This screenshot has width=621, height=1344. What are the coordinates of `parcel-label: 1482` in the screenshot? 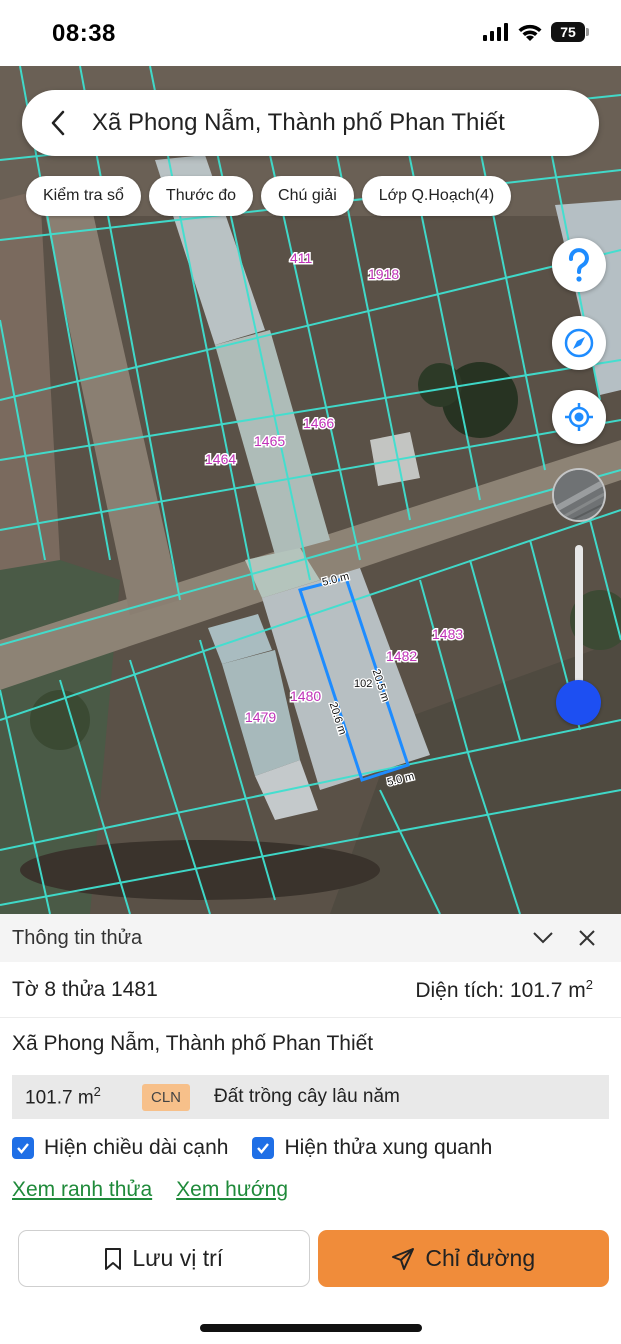 It's located at (401, 656).